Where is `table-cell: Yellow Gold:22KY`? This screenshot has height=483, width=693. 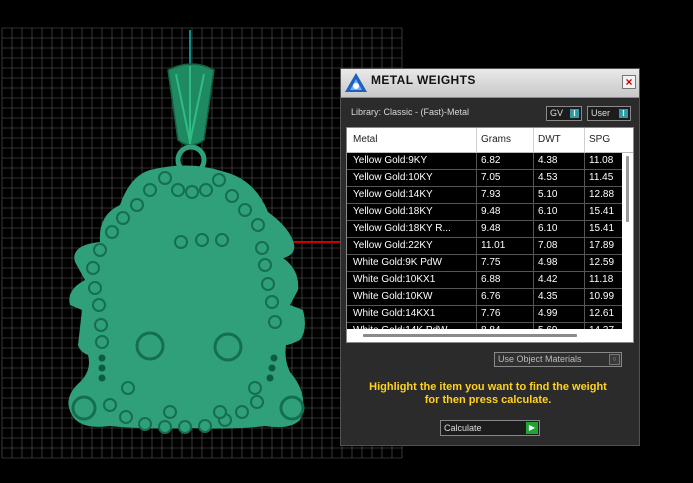
table-cell: Yellow Gold:22KY is located at coordinates (393, 245).